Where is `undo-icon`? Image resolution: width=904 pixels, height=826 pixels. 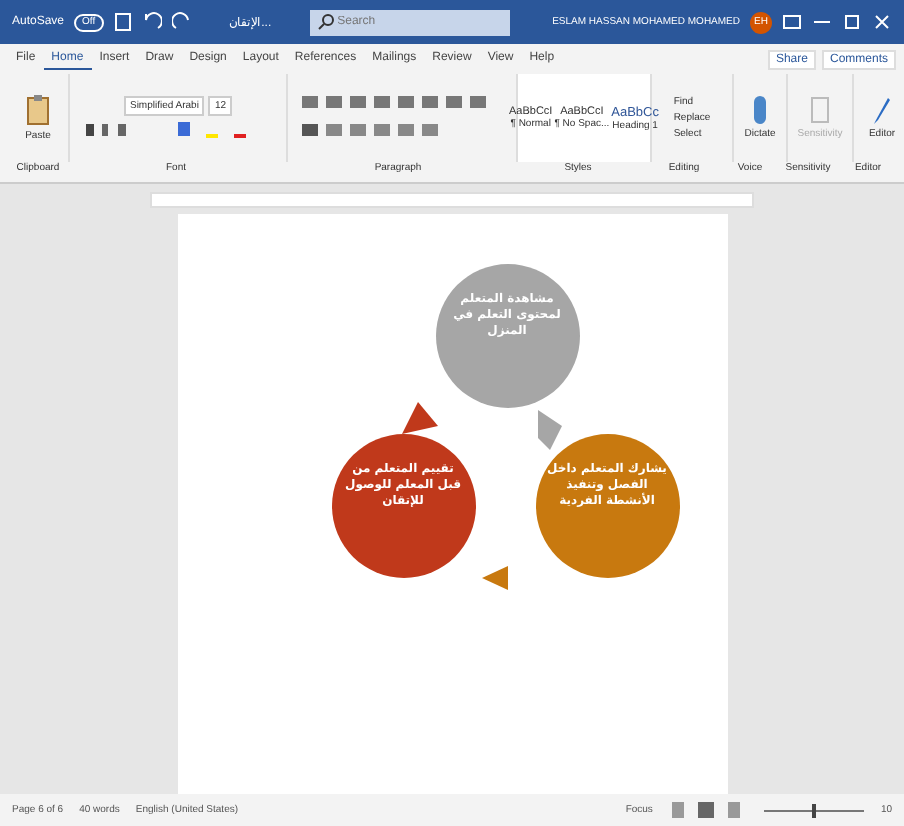
undo-icon is located at coordinates (151, 22).